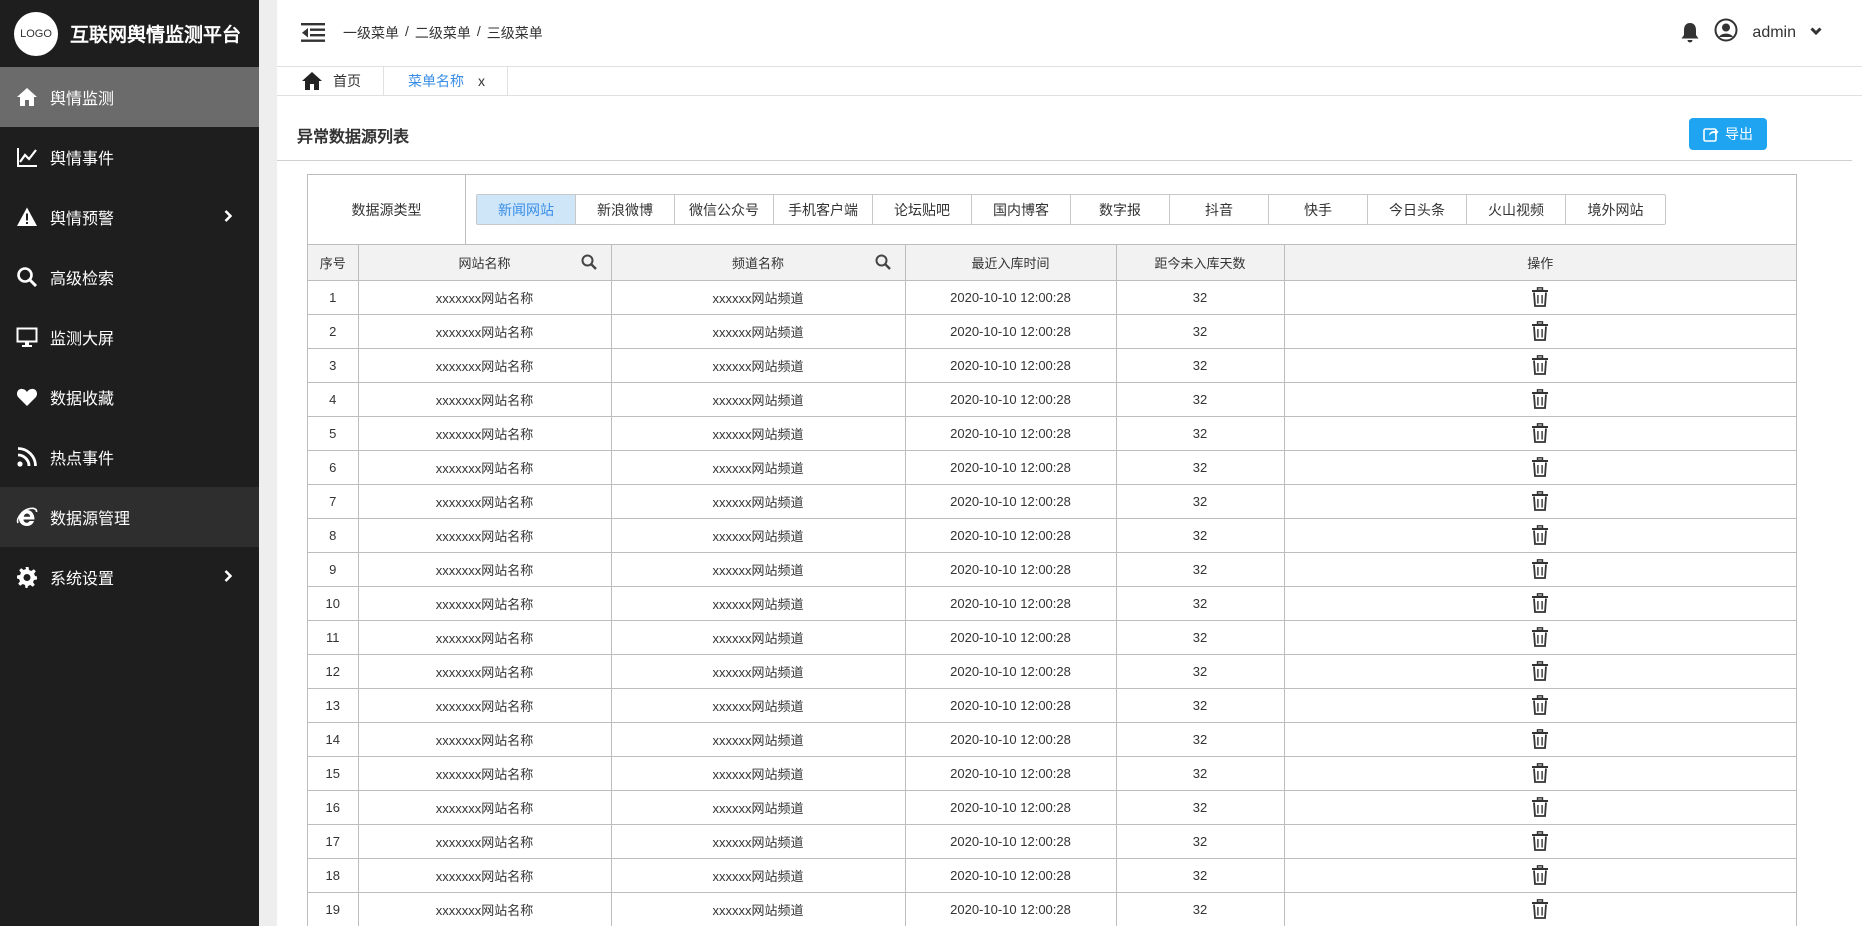  What do you see at coordinates (333, 705) in the screenshot?
I see `cell-row-index: 13` at bounding box center [333, 705].